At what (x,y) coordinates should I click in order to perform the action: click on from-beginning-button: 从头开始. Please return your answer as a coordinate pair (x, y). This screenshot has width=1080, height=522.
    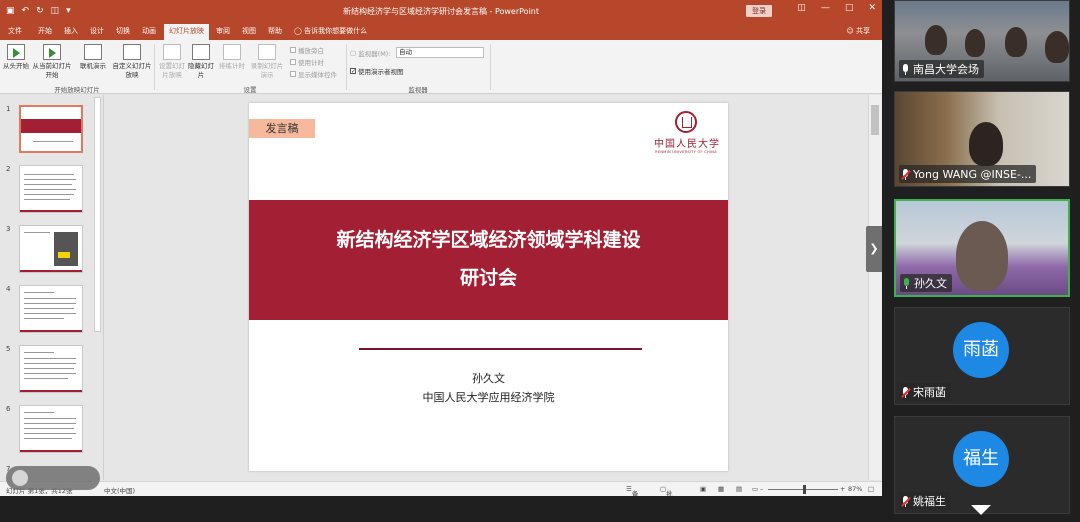
    Looking at the image, I should click on (16, 57).